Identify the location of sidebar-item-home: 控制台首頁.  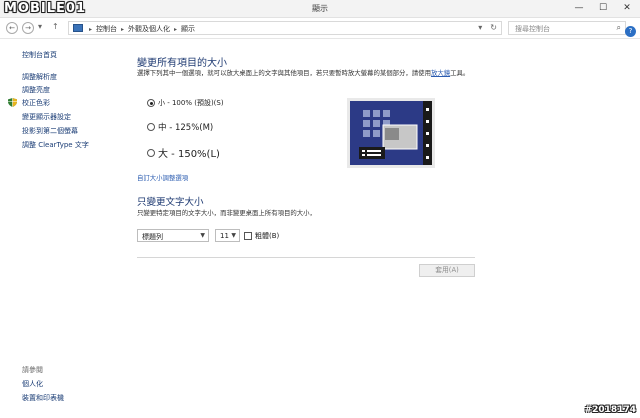
(39, 55).